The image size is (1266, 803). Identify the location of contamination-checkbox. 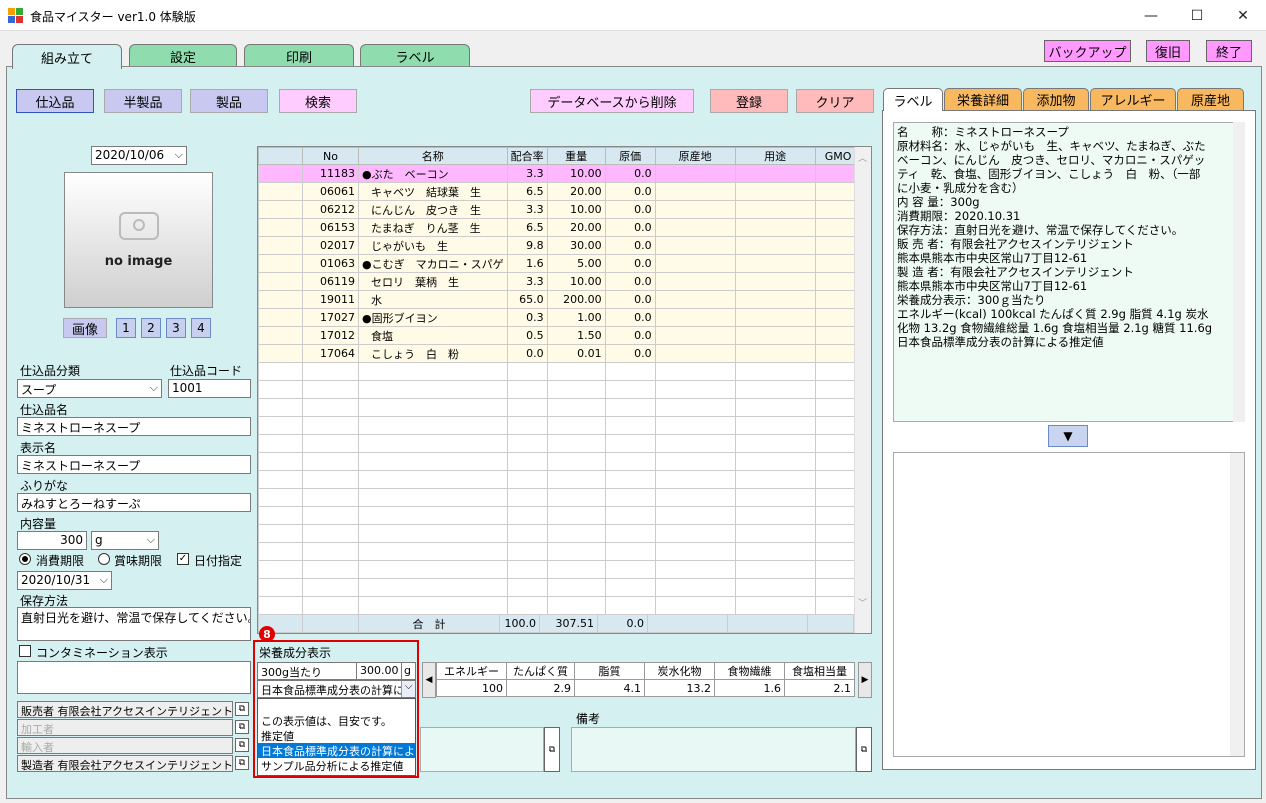
(25, 651).